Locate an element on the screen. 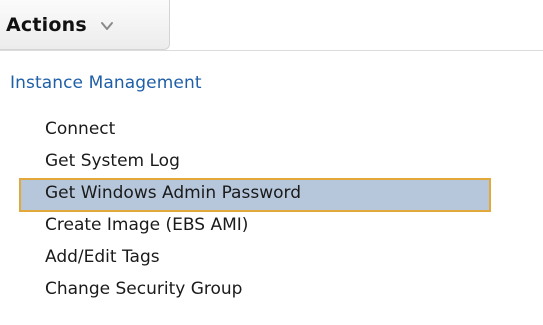  menu-group-header: Instance Management is located at coordinates (106, 83).